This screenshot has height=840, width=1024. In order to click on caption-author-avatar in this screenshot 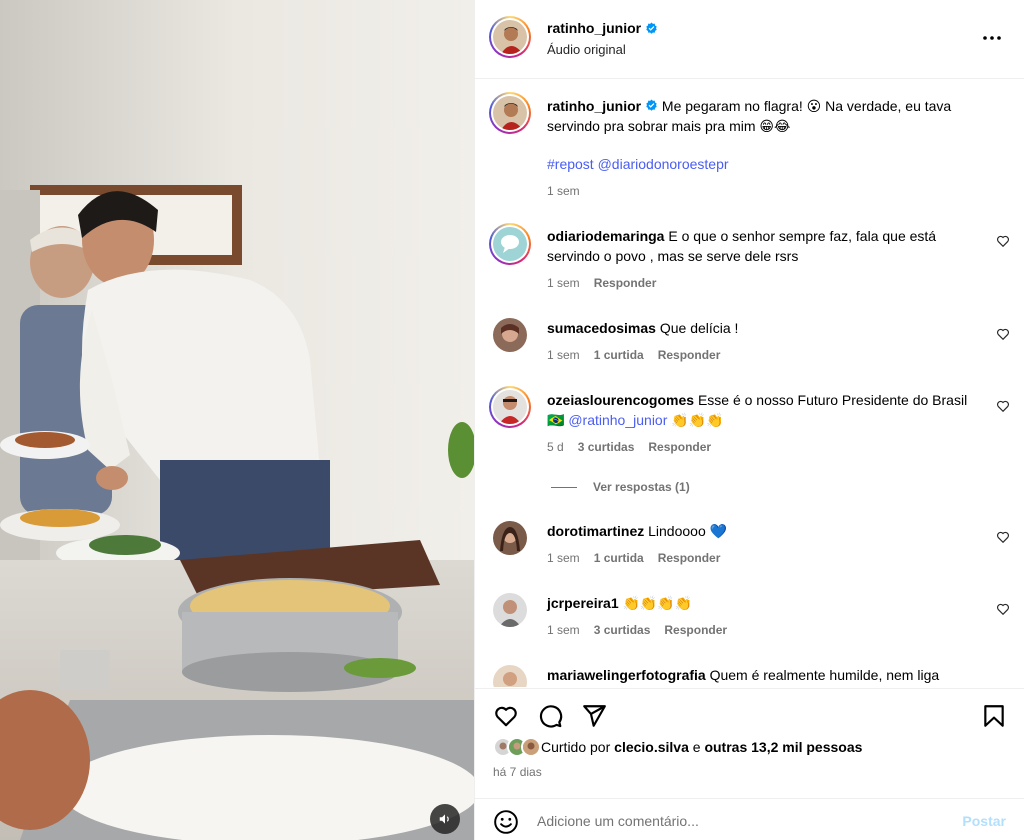, I will do `click(510, 113)`.